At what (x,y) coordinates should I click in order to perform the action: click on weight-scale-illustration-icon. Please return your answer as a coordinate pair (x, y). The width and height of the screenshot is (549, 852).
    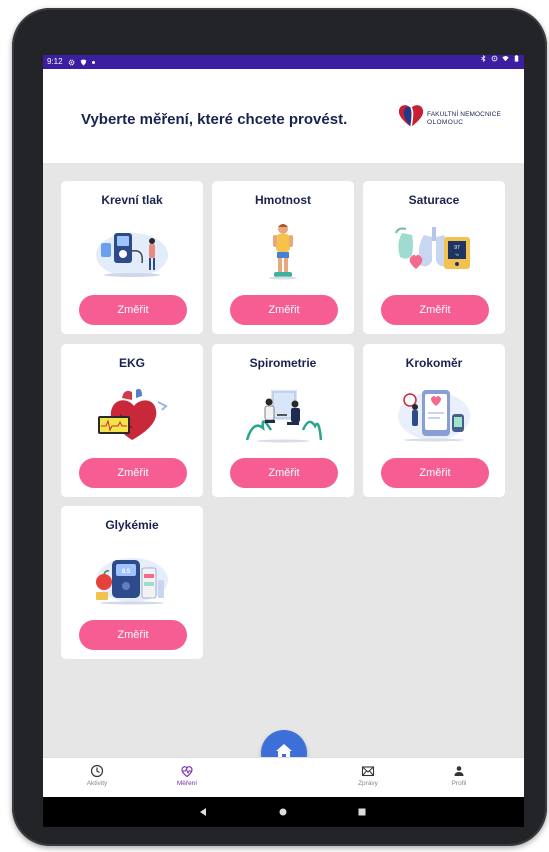
    Looking at the image, I should click on (283, 252).